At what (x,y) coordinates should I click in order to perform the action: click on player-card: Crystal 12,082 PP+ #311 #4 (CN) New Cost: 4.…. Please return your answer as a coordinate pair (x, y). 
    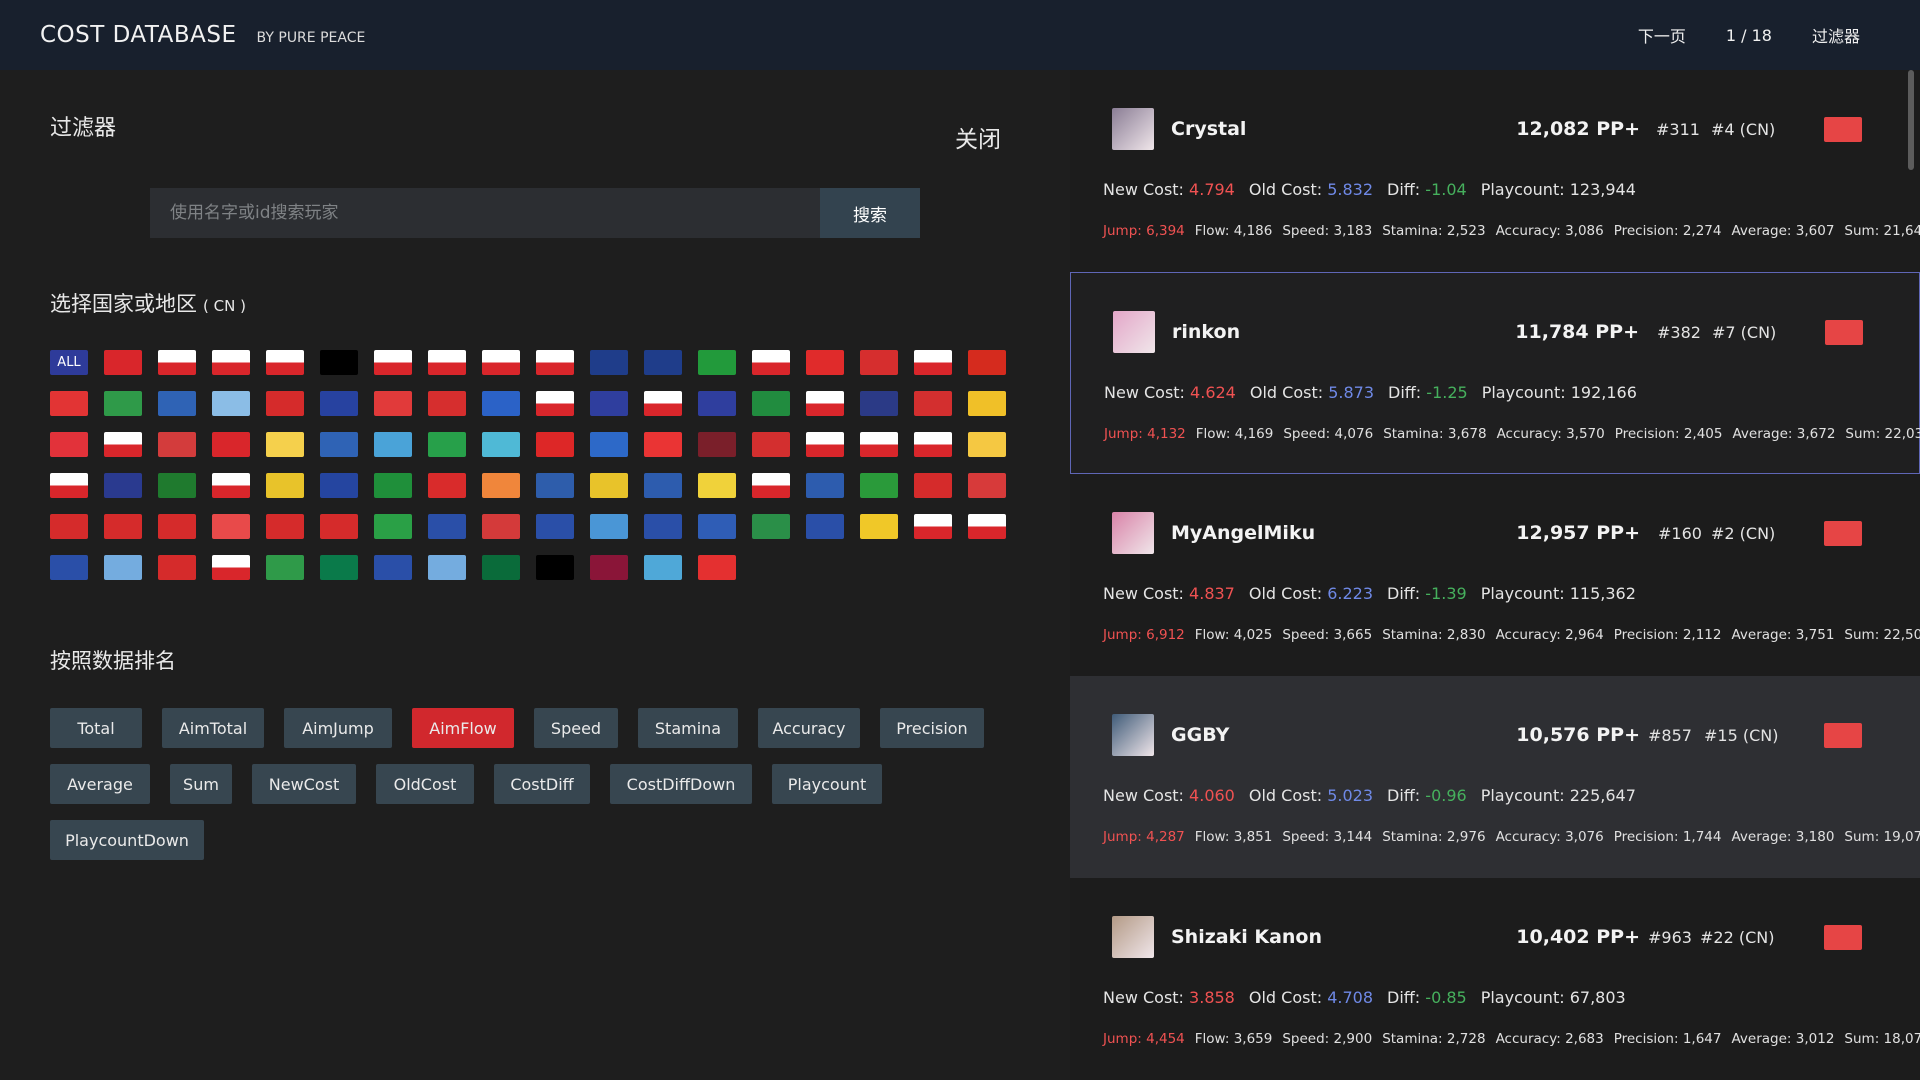
    Looking at the image, I should click on (1495, 171).